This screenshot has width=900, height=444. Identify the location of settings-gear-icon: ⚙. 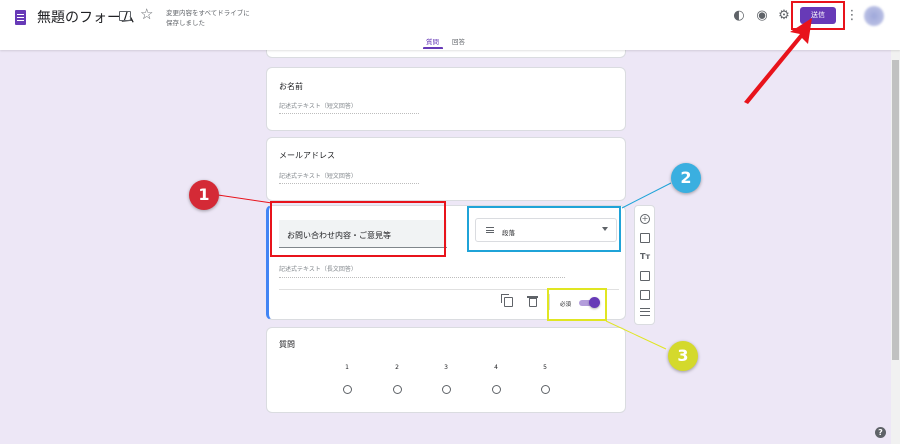
(784, 16).